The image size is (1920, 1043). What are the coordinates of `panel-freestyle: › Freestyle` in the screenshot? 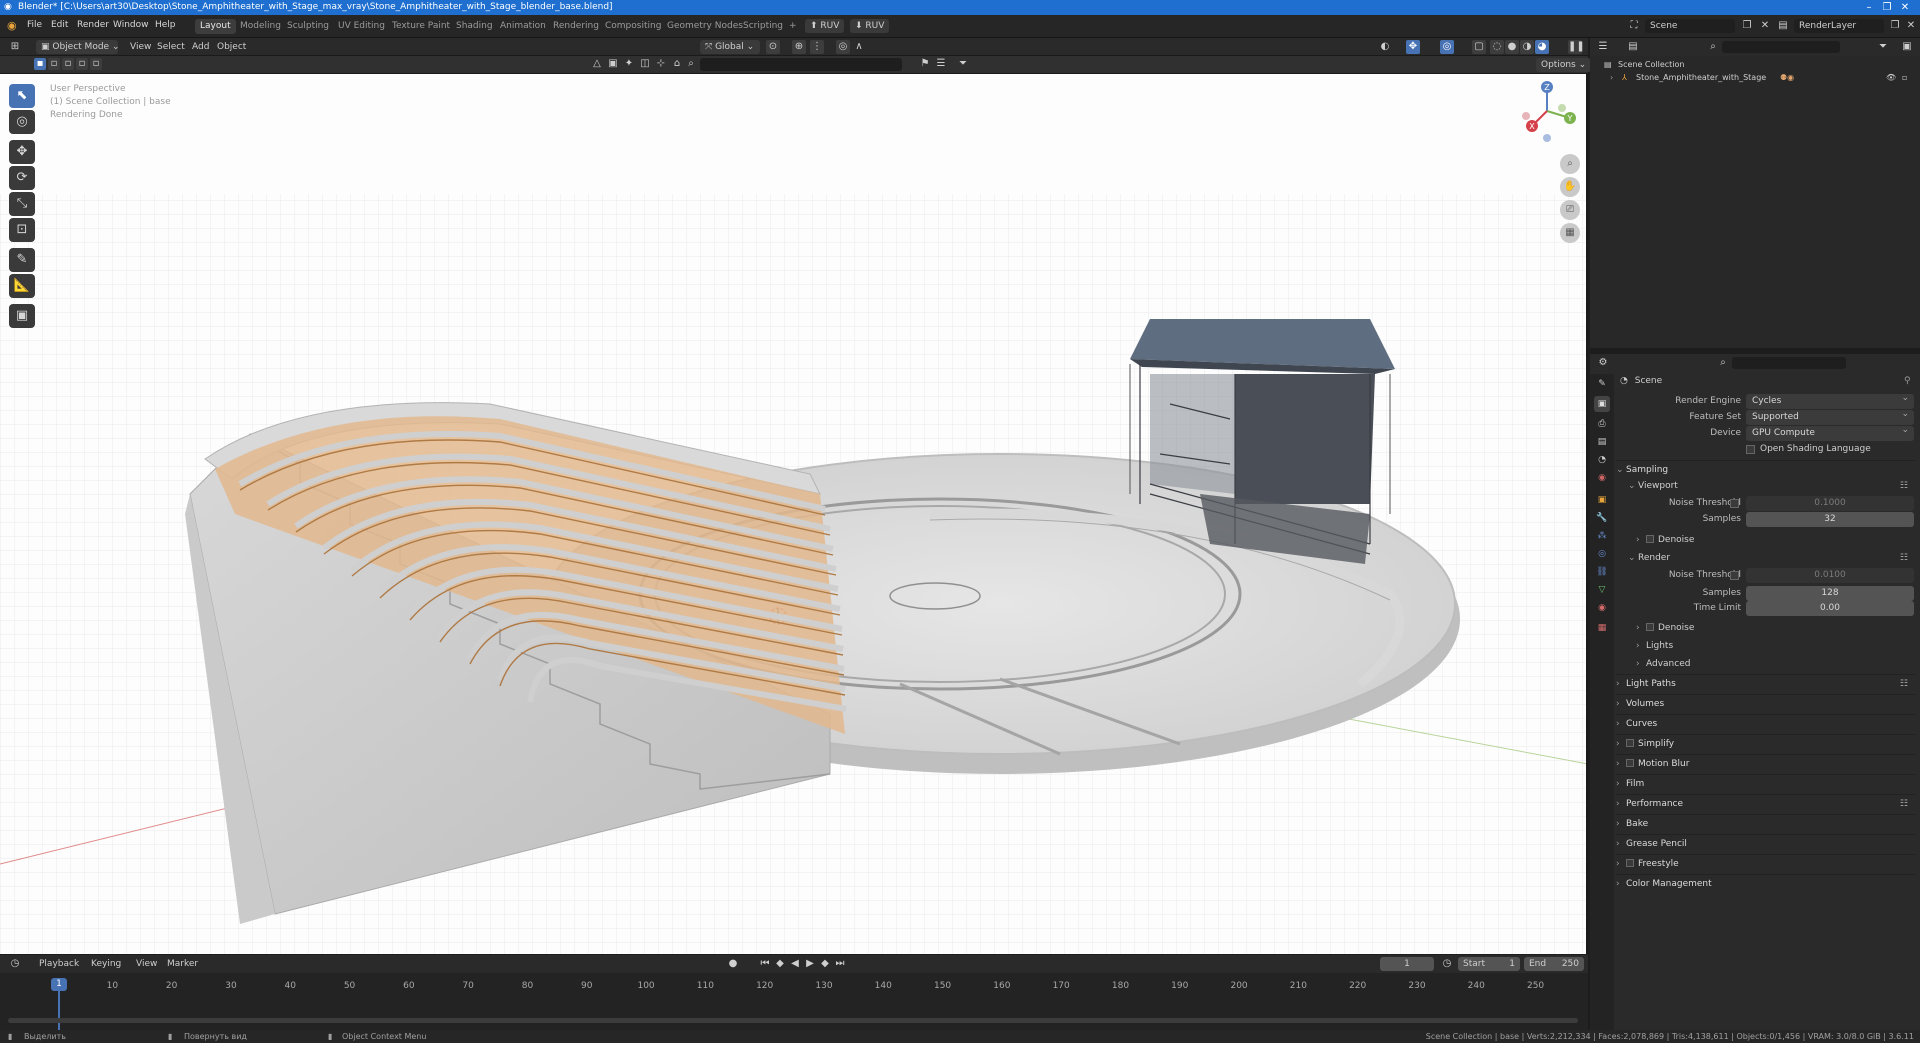 It's located at (1766, 863).